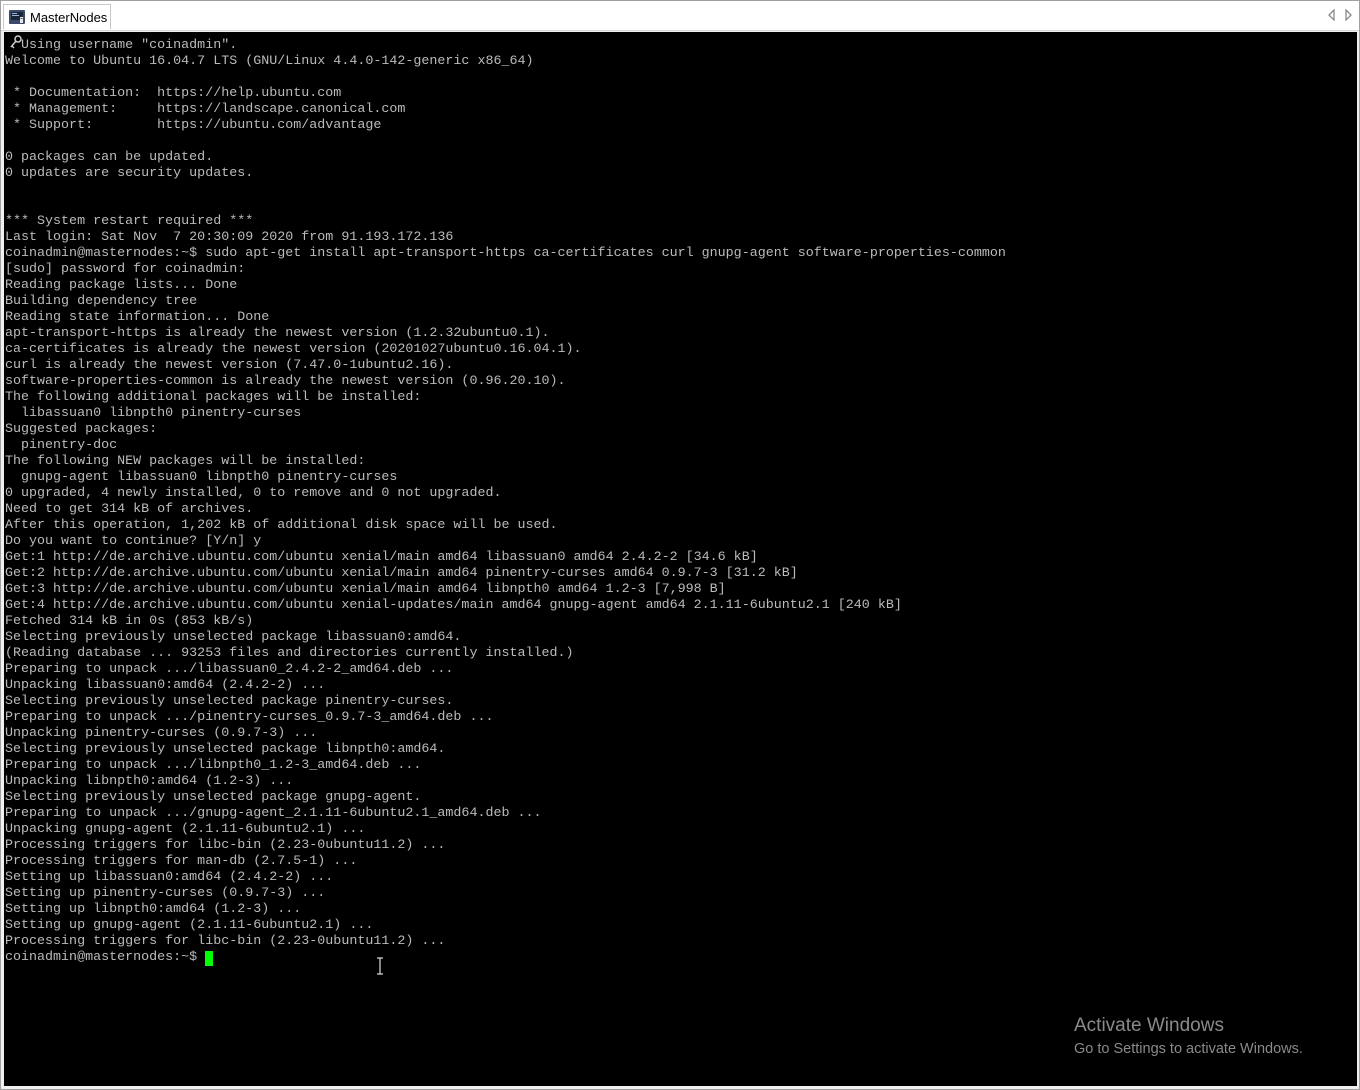 The height and width of the screenshot is (1090, 1360). Describe the element at coordinates (129, 509) in the screenshot. I see `terminal-line: Need to get 314 kB of archives.` at that location.